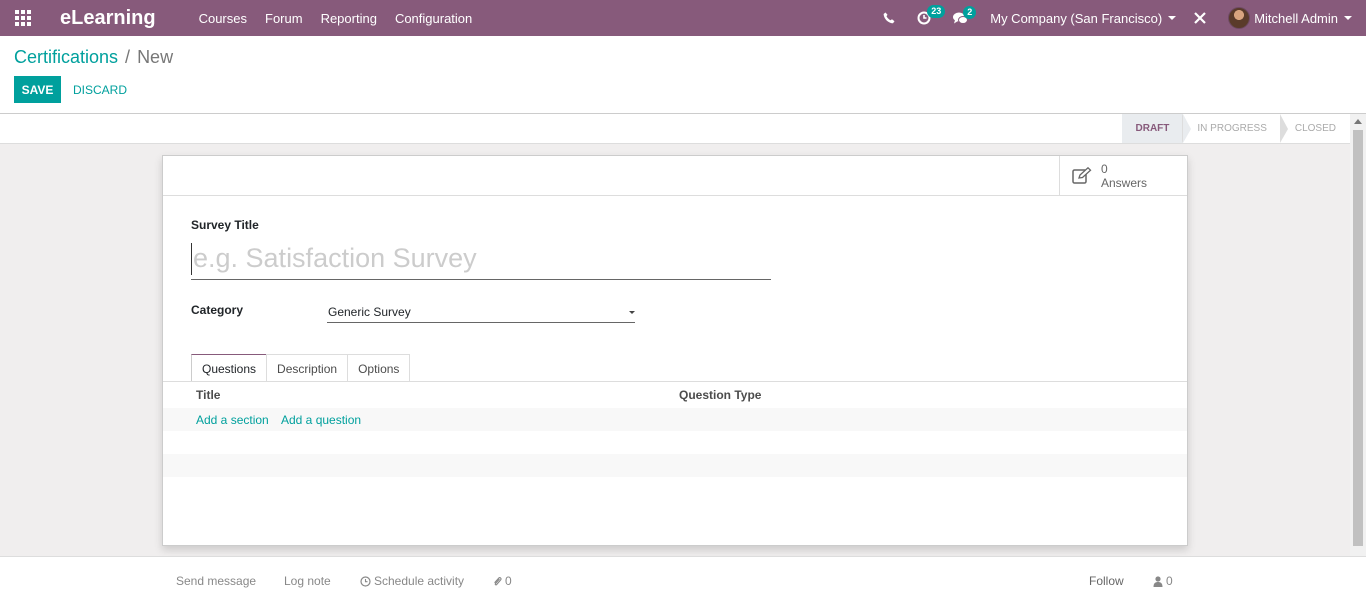 This screenshot has width=1366, height=606. I want to click on debug-tools-icon, so click(1200, 18).